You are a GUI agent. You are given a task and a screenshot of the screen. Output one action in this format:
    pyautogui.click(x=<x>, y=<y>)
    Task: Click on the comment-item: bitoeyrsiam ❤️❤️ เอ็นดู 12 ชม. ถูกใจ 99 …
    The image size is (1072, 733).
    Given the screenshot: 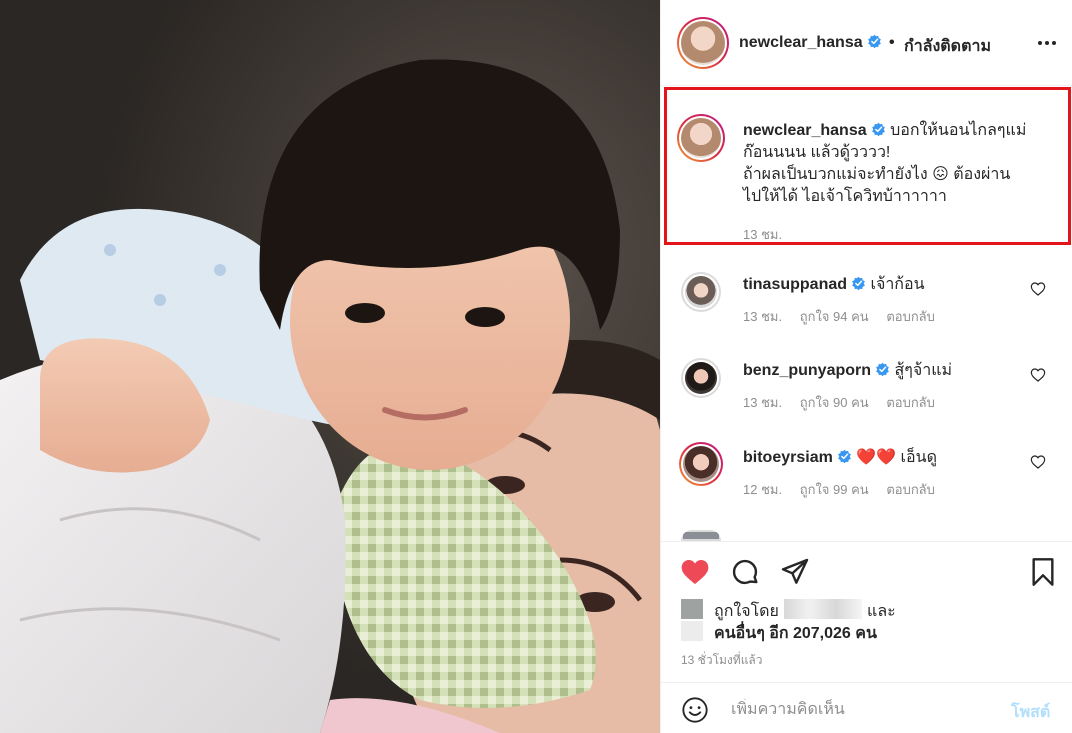 What is the action you would take?
    pyautogui.click(x=866, y=487)
    